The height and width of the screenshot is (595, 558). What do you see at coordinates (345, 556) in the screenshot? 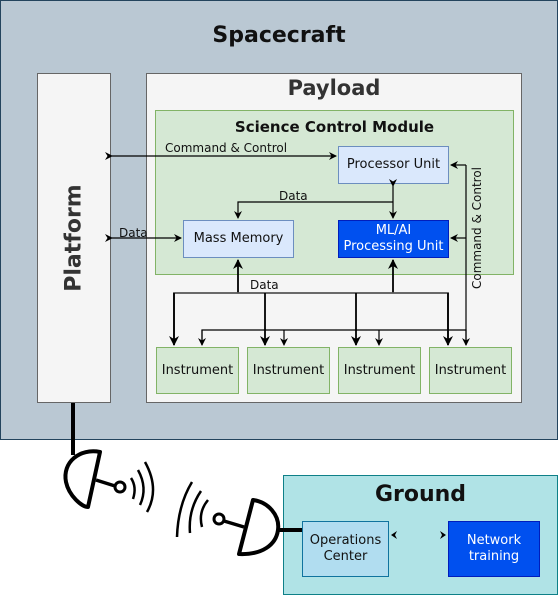
I see `operations-center-line2: Center` at bounding box center [345, 556].